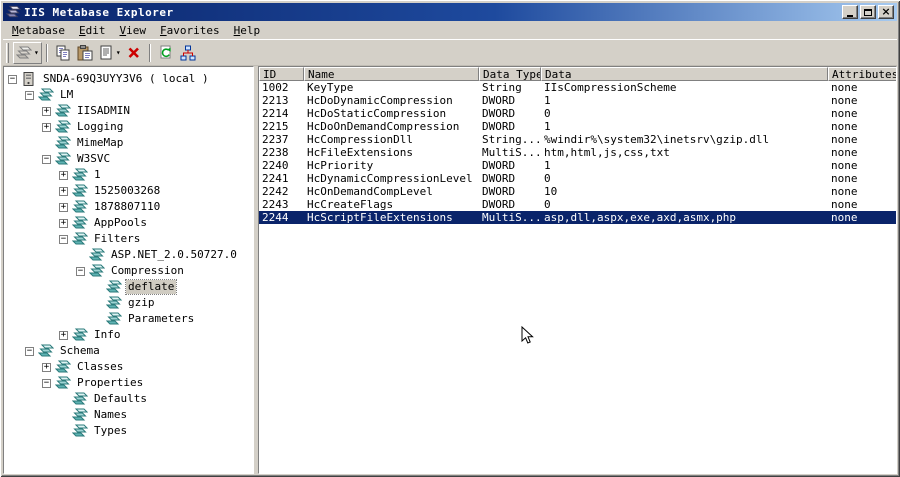 This screenshot has width=900, height=477. What do you see at coordinates (27, 53) in the screenshot?
I see `new-key-button: ▾` at bounding box center [27, 53].